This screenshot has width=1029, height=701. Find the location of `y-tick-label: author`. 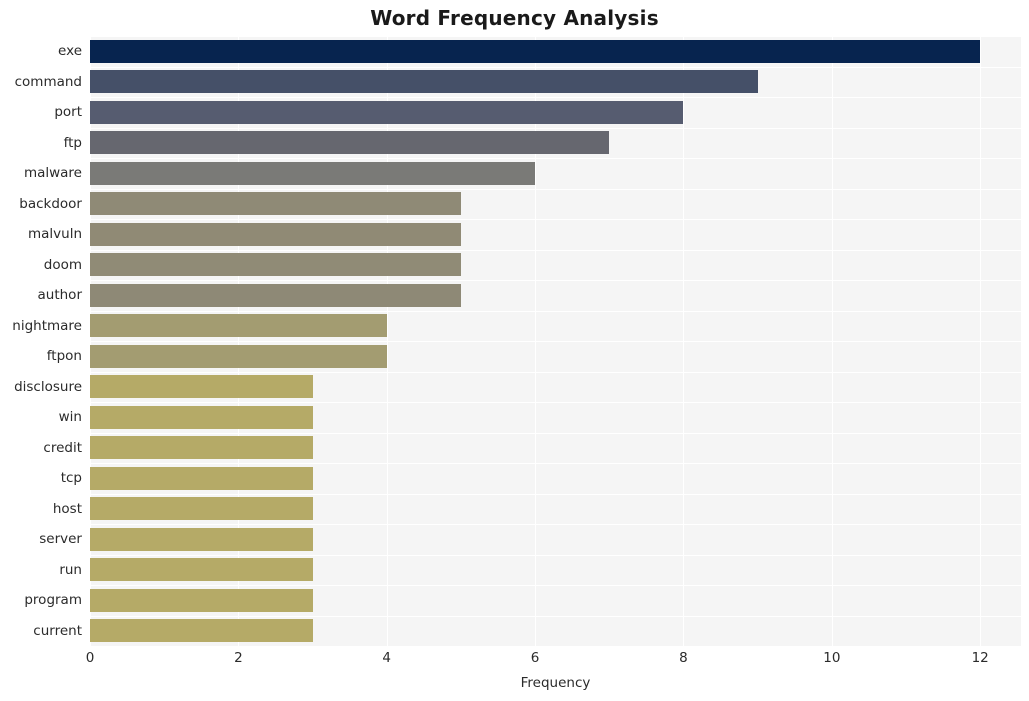

y-tick-label: author is located at coordinates (60, 295).